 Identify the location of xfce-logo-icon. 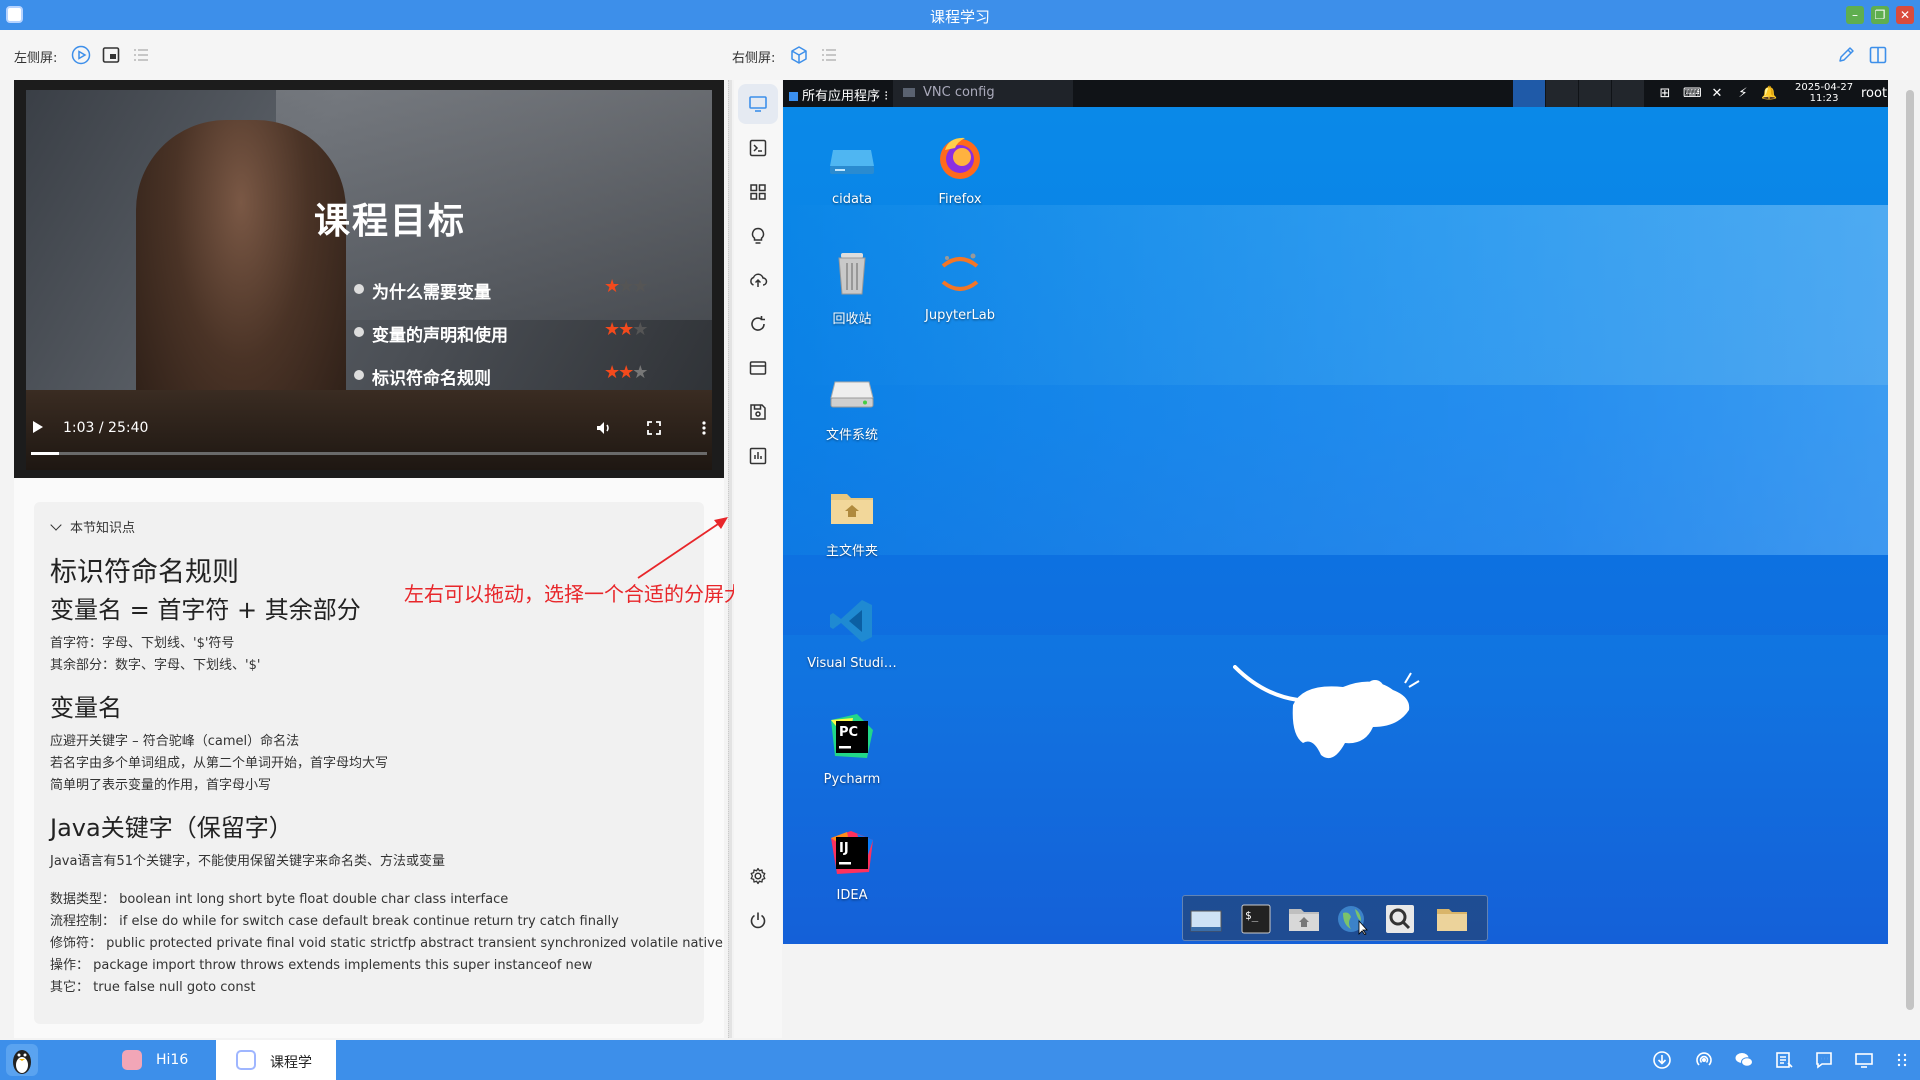
(793, 96).